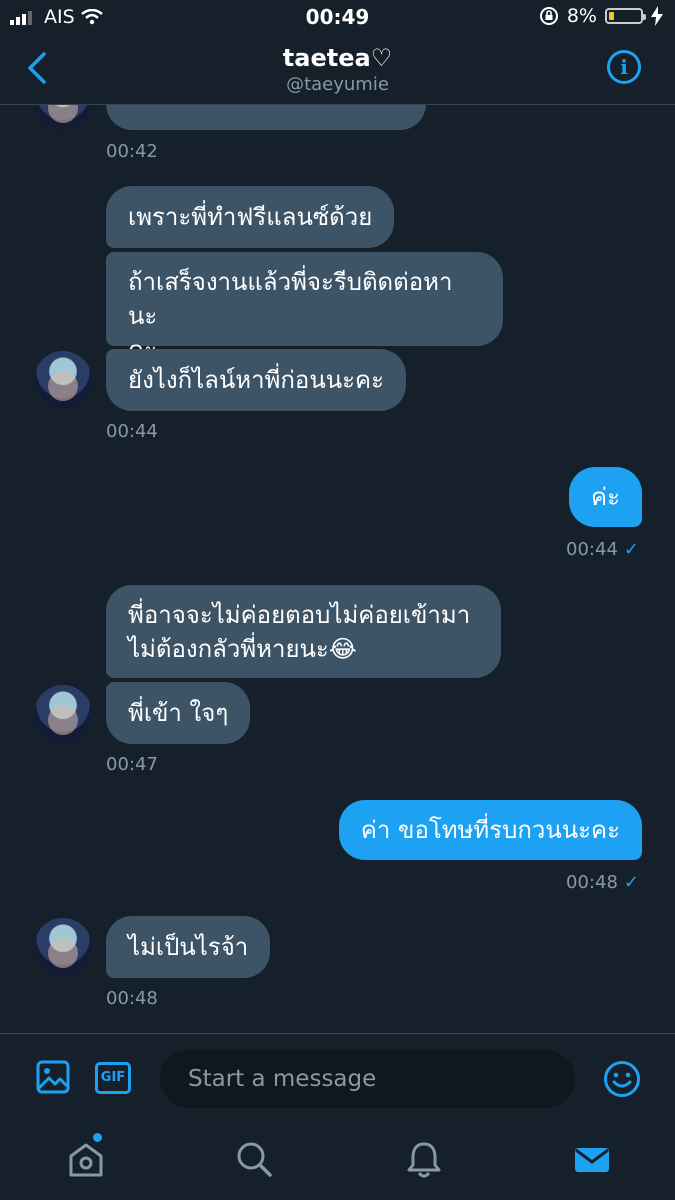 This screenshot has height=1200, width=675. I want to click on message-bubble-incoming: เพราะพี่ทำฟรีแลนซ์ด้วย, so click(250, 217).